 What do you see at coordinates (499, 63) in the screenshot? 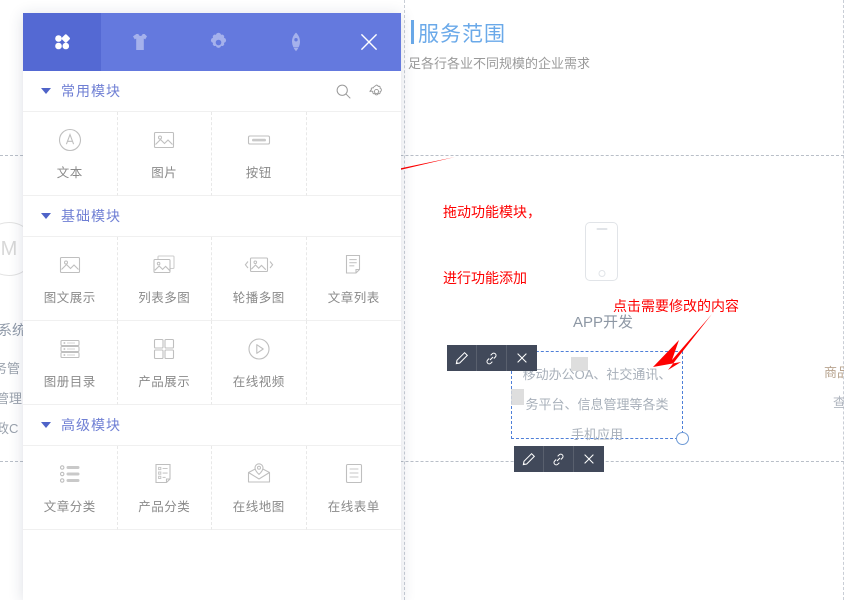
I see `page-subtitle: 足各行各业不同规模的企业需求` at bounding box center [499, 63].